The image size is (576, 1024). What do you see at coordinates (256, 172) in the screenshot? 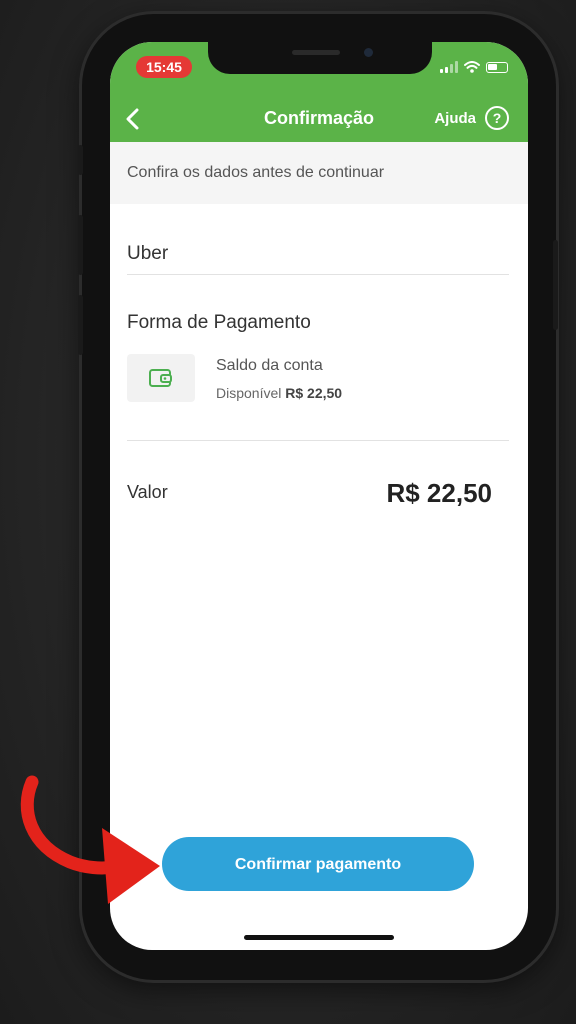
I see `instructions-text: Confira os dados antes de continuar` at bounding box center [256, 172].